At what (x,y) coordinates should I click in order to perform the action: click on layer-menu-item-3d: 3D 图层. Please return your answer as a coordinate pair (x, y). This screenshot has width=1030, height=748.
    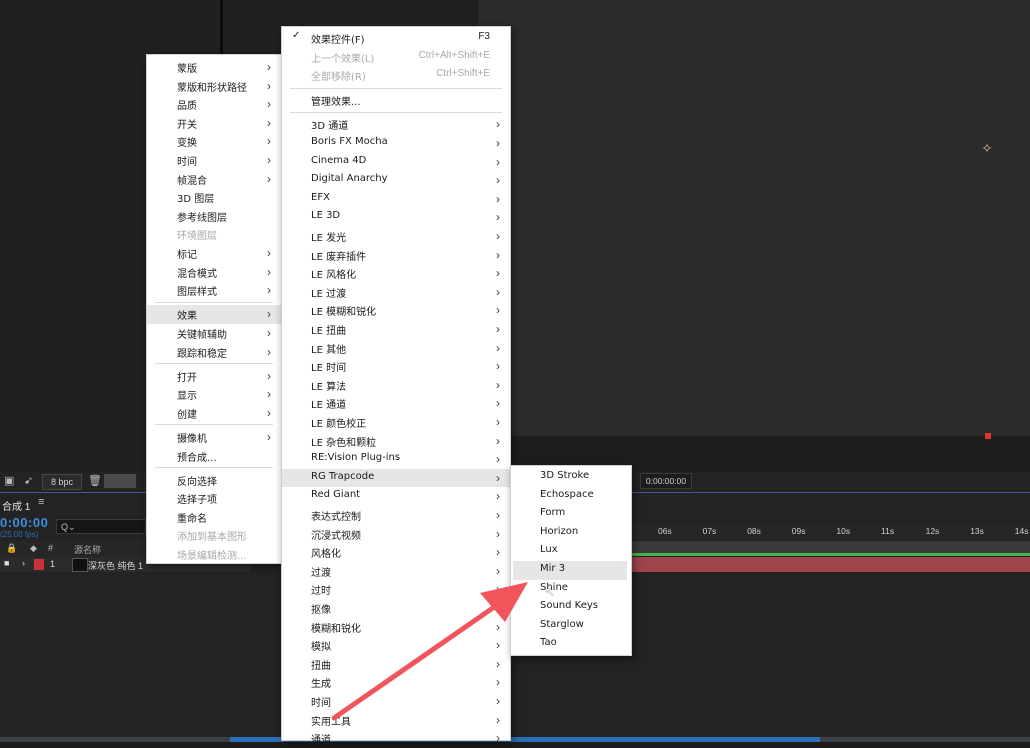
    Looking at the image, I should click on (214, 197).